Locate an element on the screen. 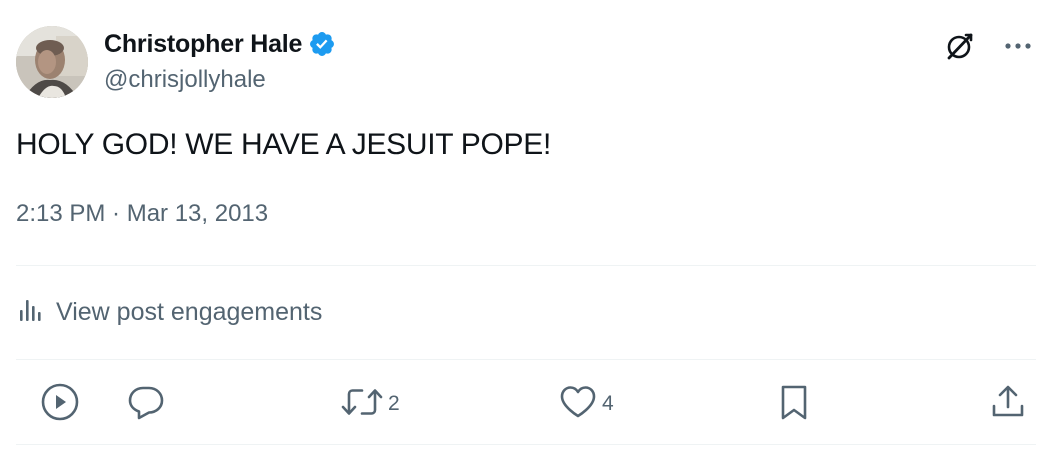 This screenshot has width=1052, height=462. reply-button is located at coordinates (148, 404).